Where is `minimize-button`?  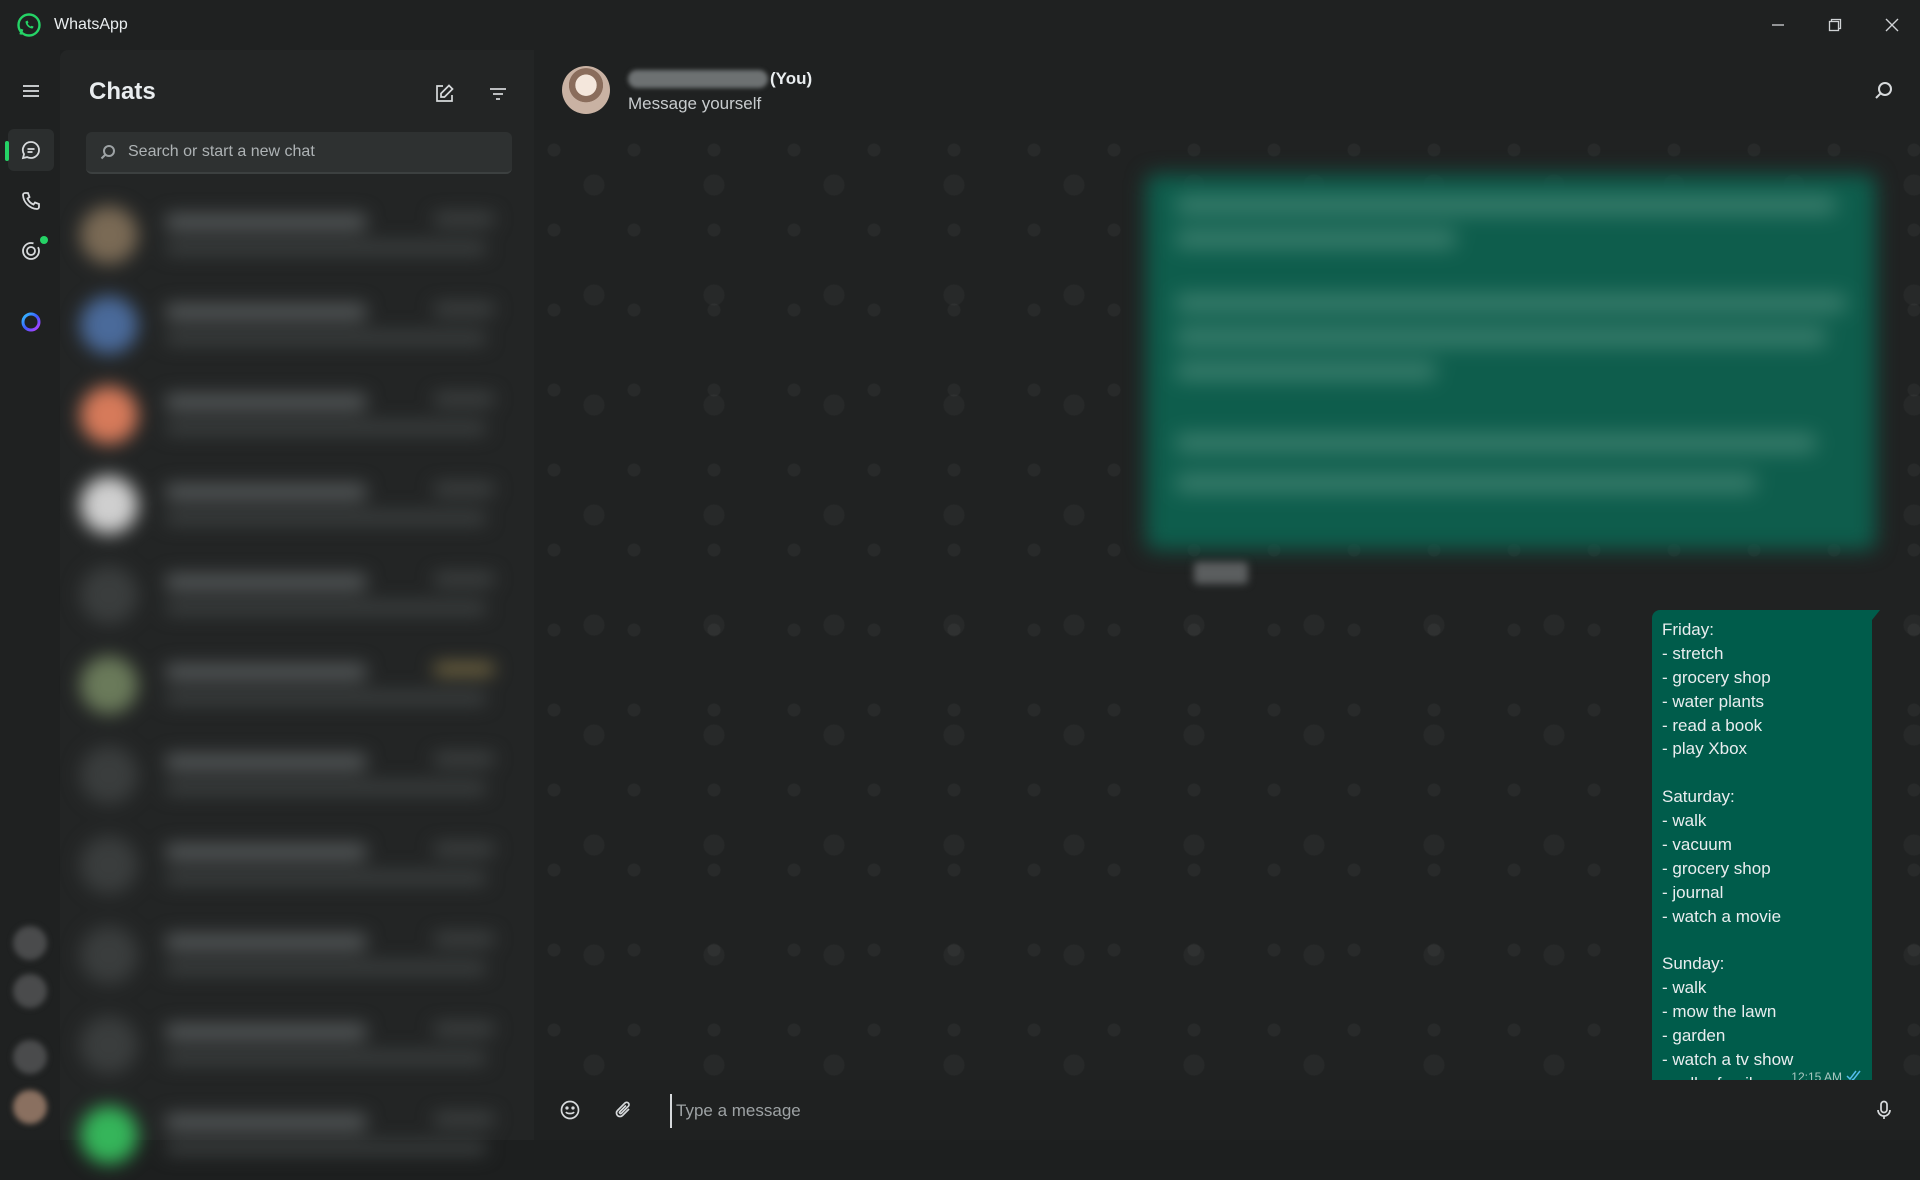 minimize-button is located at coordinates (1777, 25).